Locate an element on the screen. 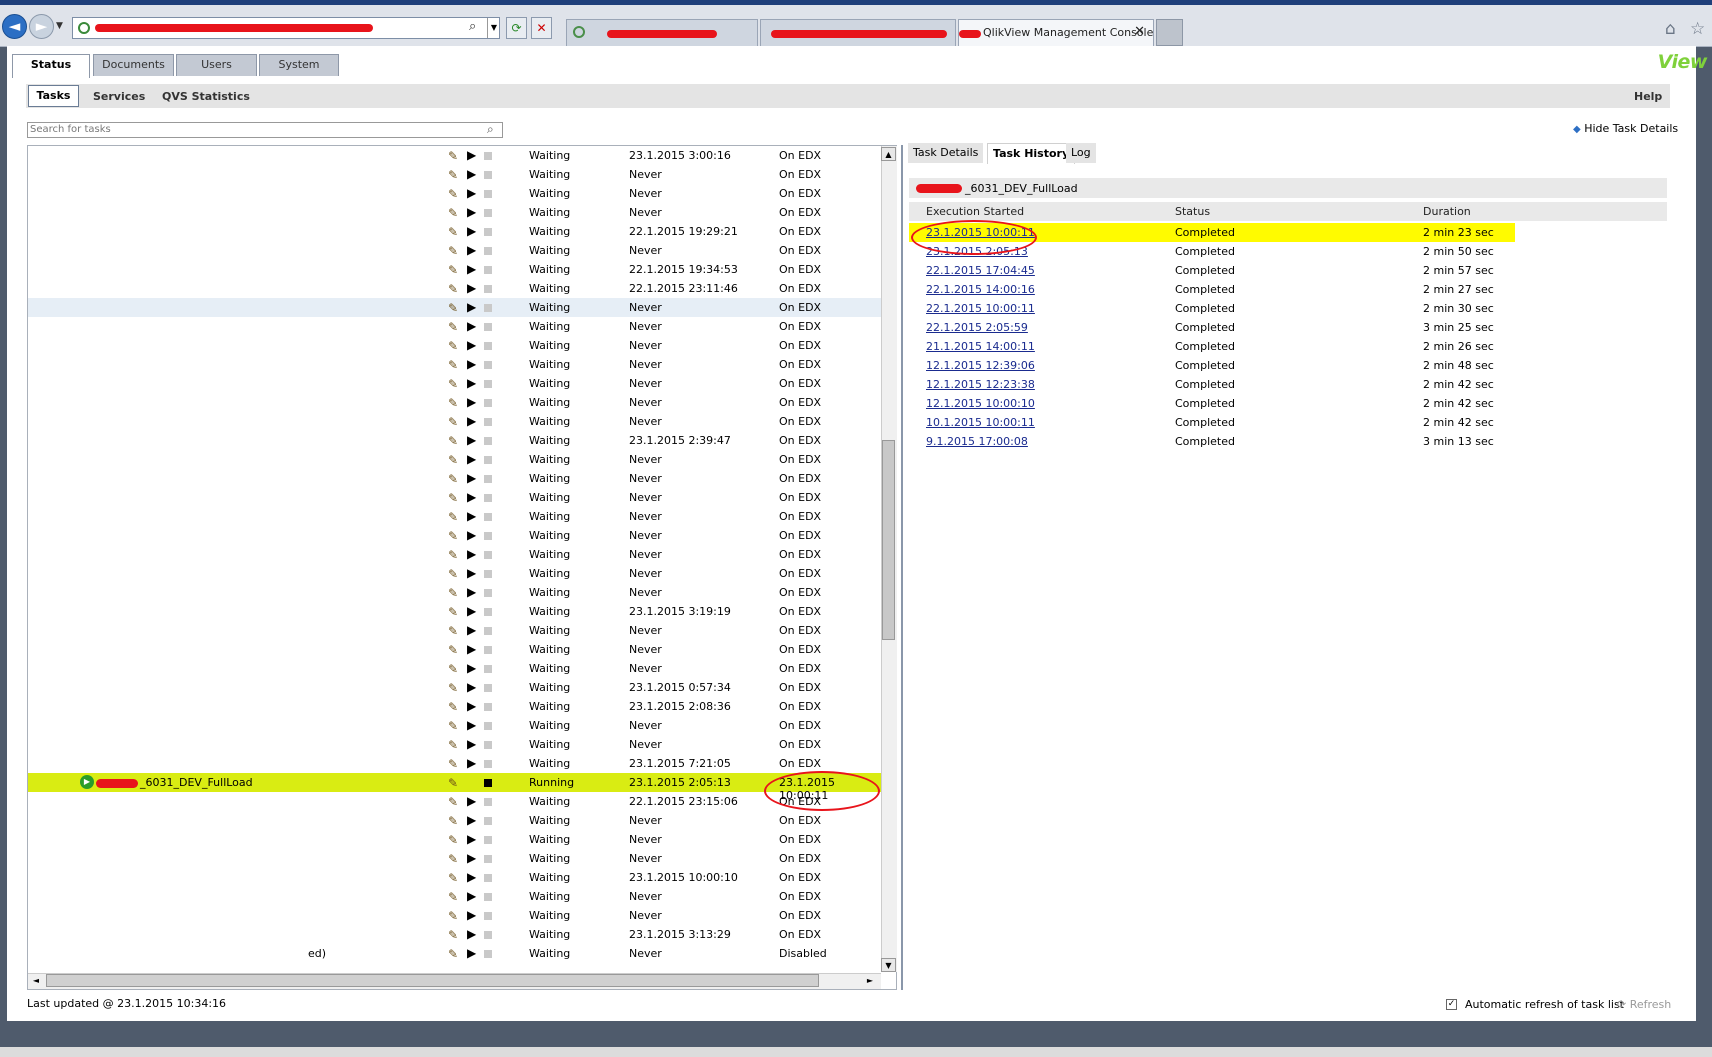 This screenshot has height=1057, width=1712. new-tab-button is located at coordinates (1169, 32).